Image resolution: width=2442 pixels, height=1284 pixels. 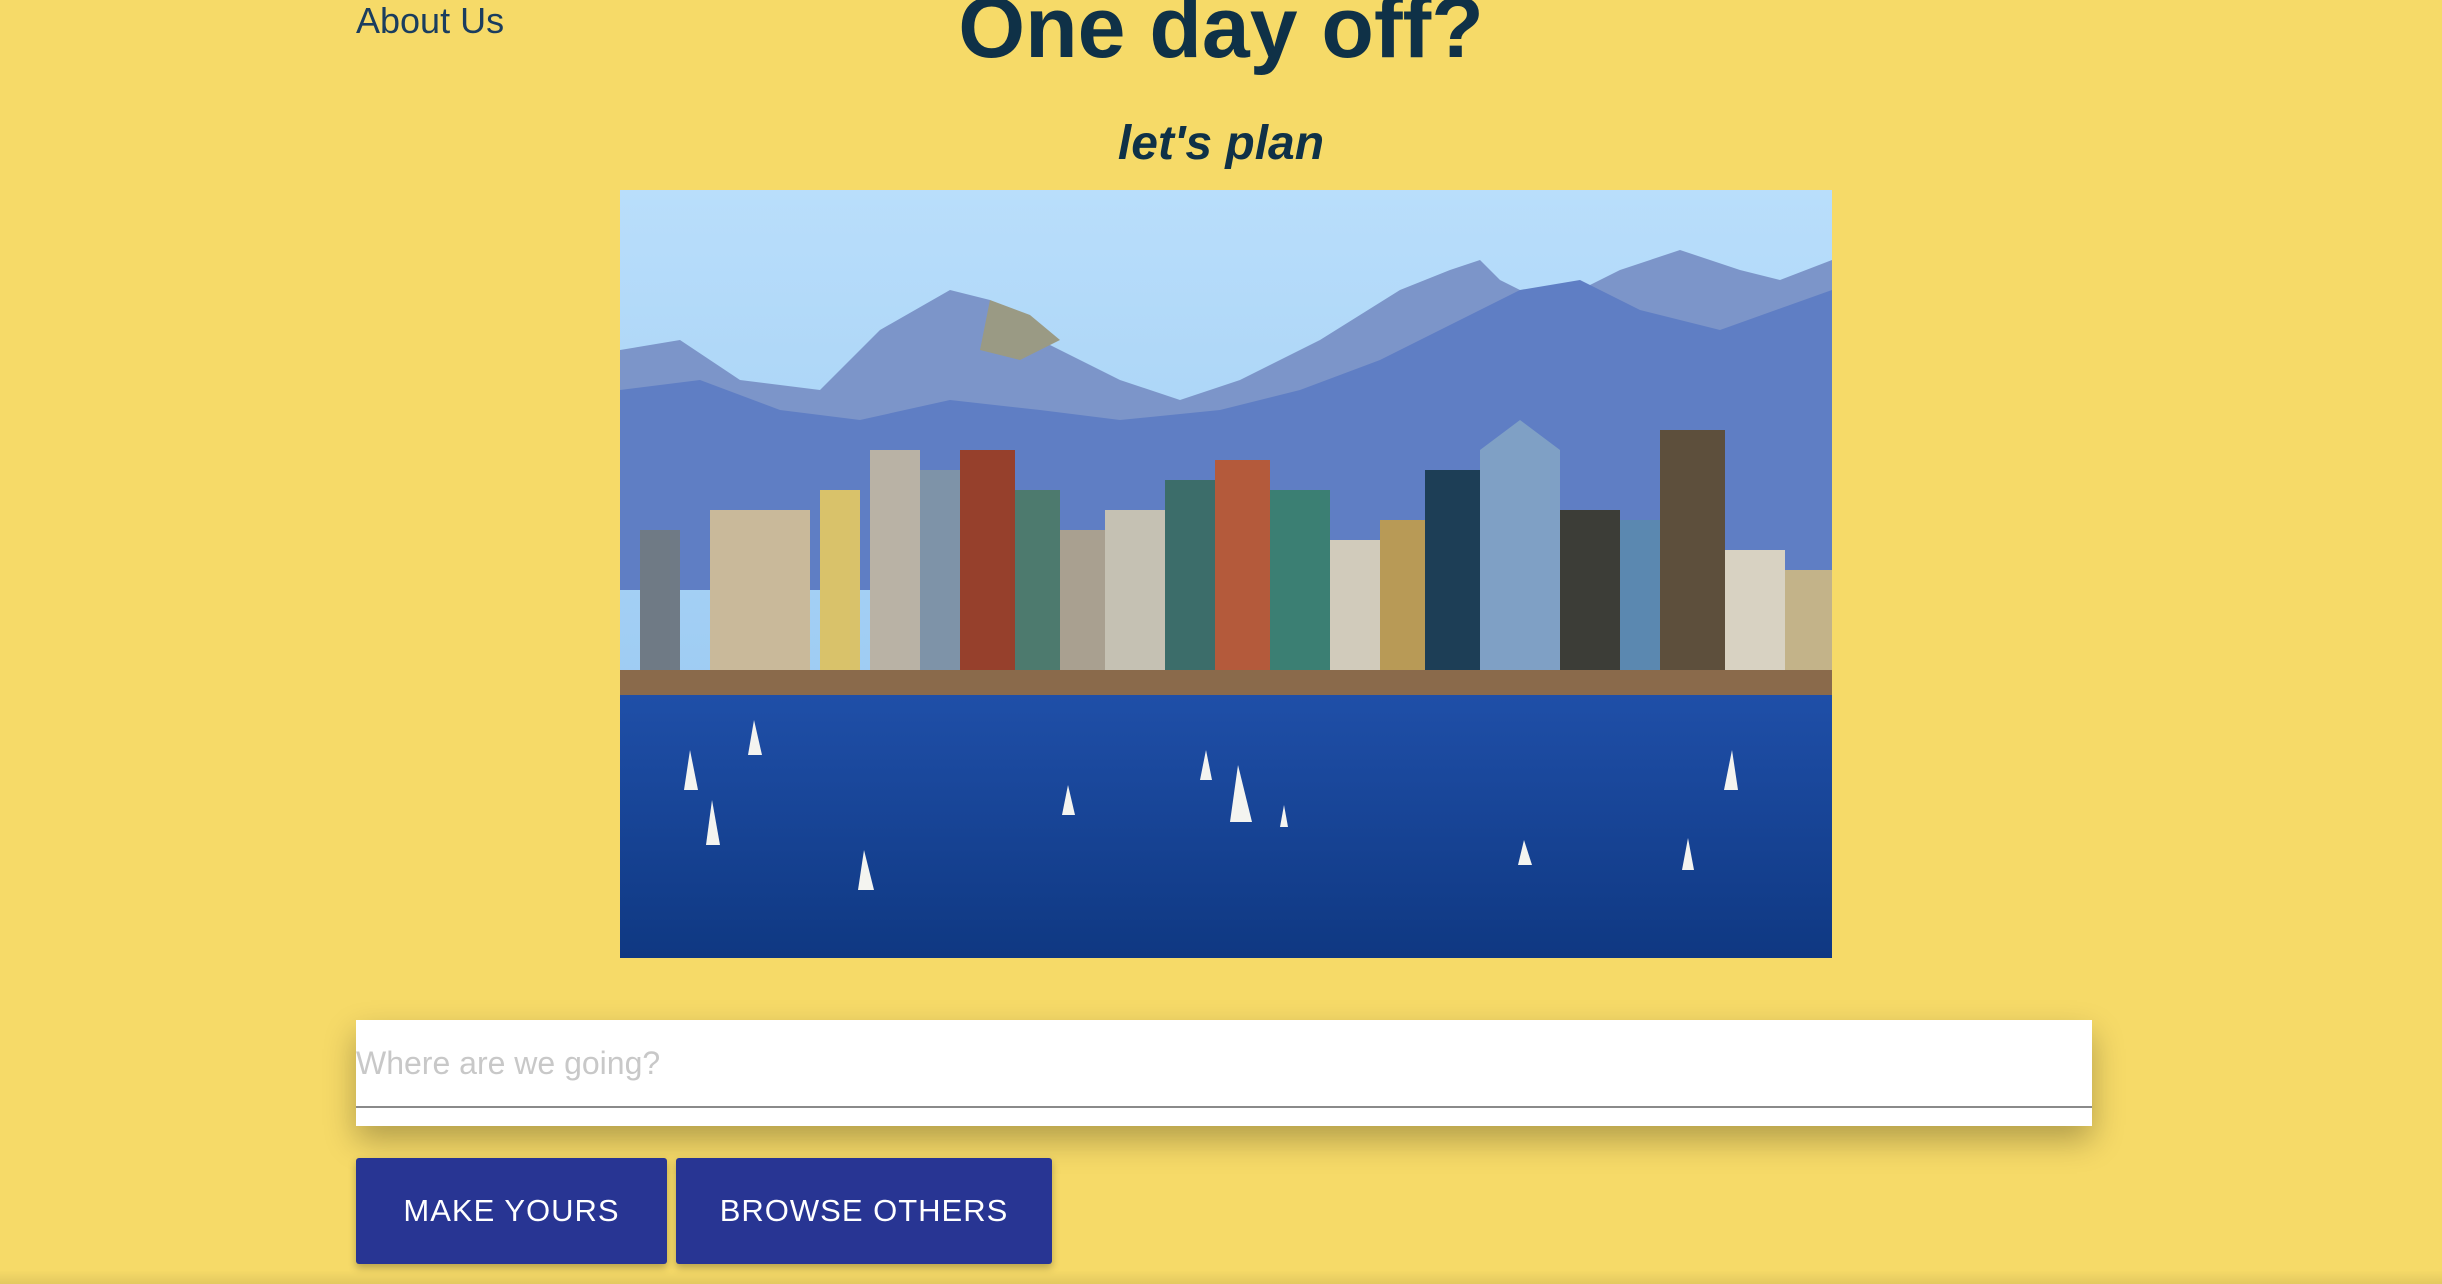 What do you see at coordinates (511, 1211) in the screenshot?
I see `make-yours-button: MAKE YOURS` at bounding box center [511, 1211].